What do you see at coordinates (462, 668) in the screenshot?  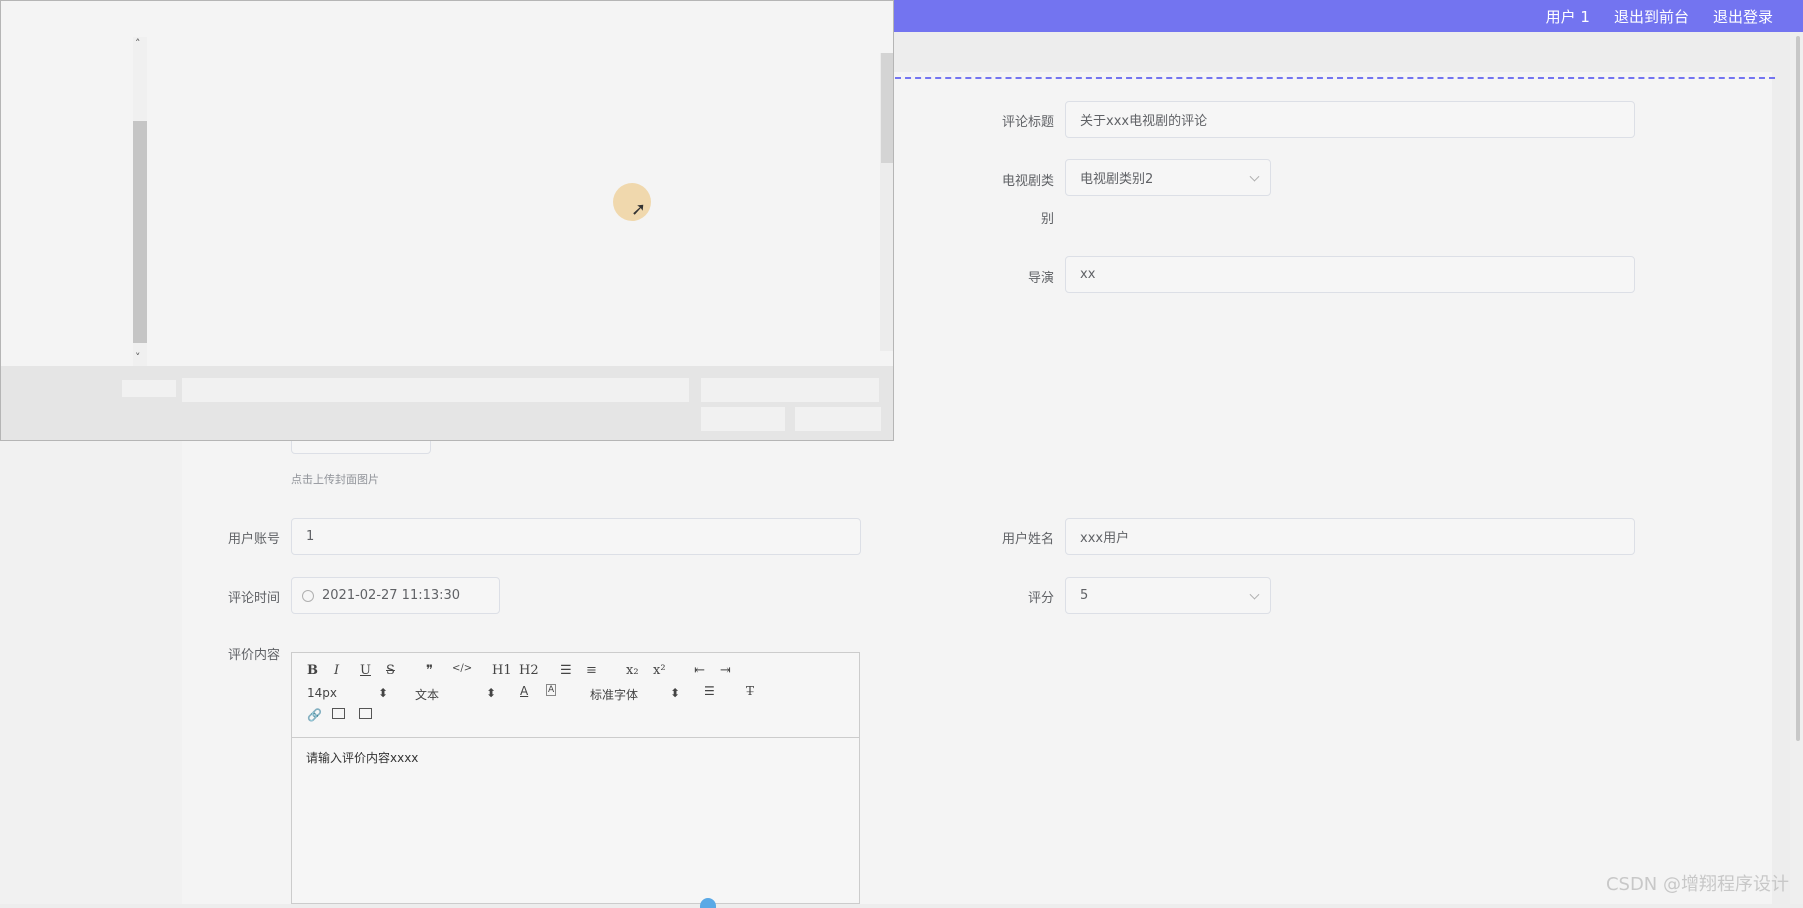 I see `code-icon: </>` at bounding box center [462, 668].